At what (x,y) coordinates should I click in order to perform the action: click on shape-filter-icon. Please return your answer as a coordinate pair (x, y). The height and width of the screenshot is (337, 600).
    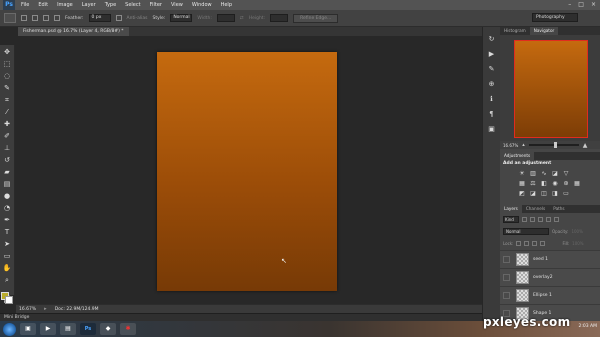
    Looking at the image, I should click on (548, 219).